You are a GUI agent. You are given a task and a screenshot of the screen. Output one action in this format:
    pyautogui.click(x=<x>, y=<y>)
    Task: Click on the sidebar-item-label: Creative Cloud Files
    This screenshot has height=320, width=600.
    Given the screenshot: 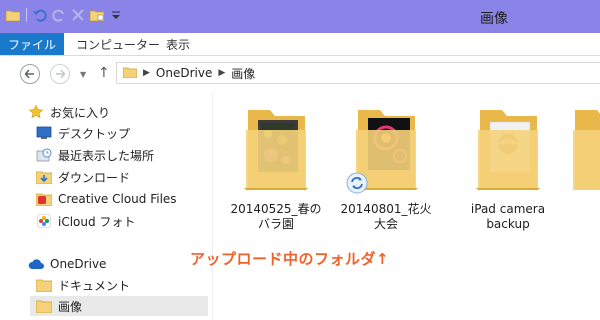 What is the action you would take?
    pyautogui.click(x=117, y=199)
    